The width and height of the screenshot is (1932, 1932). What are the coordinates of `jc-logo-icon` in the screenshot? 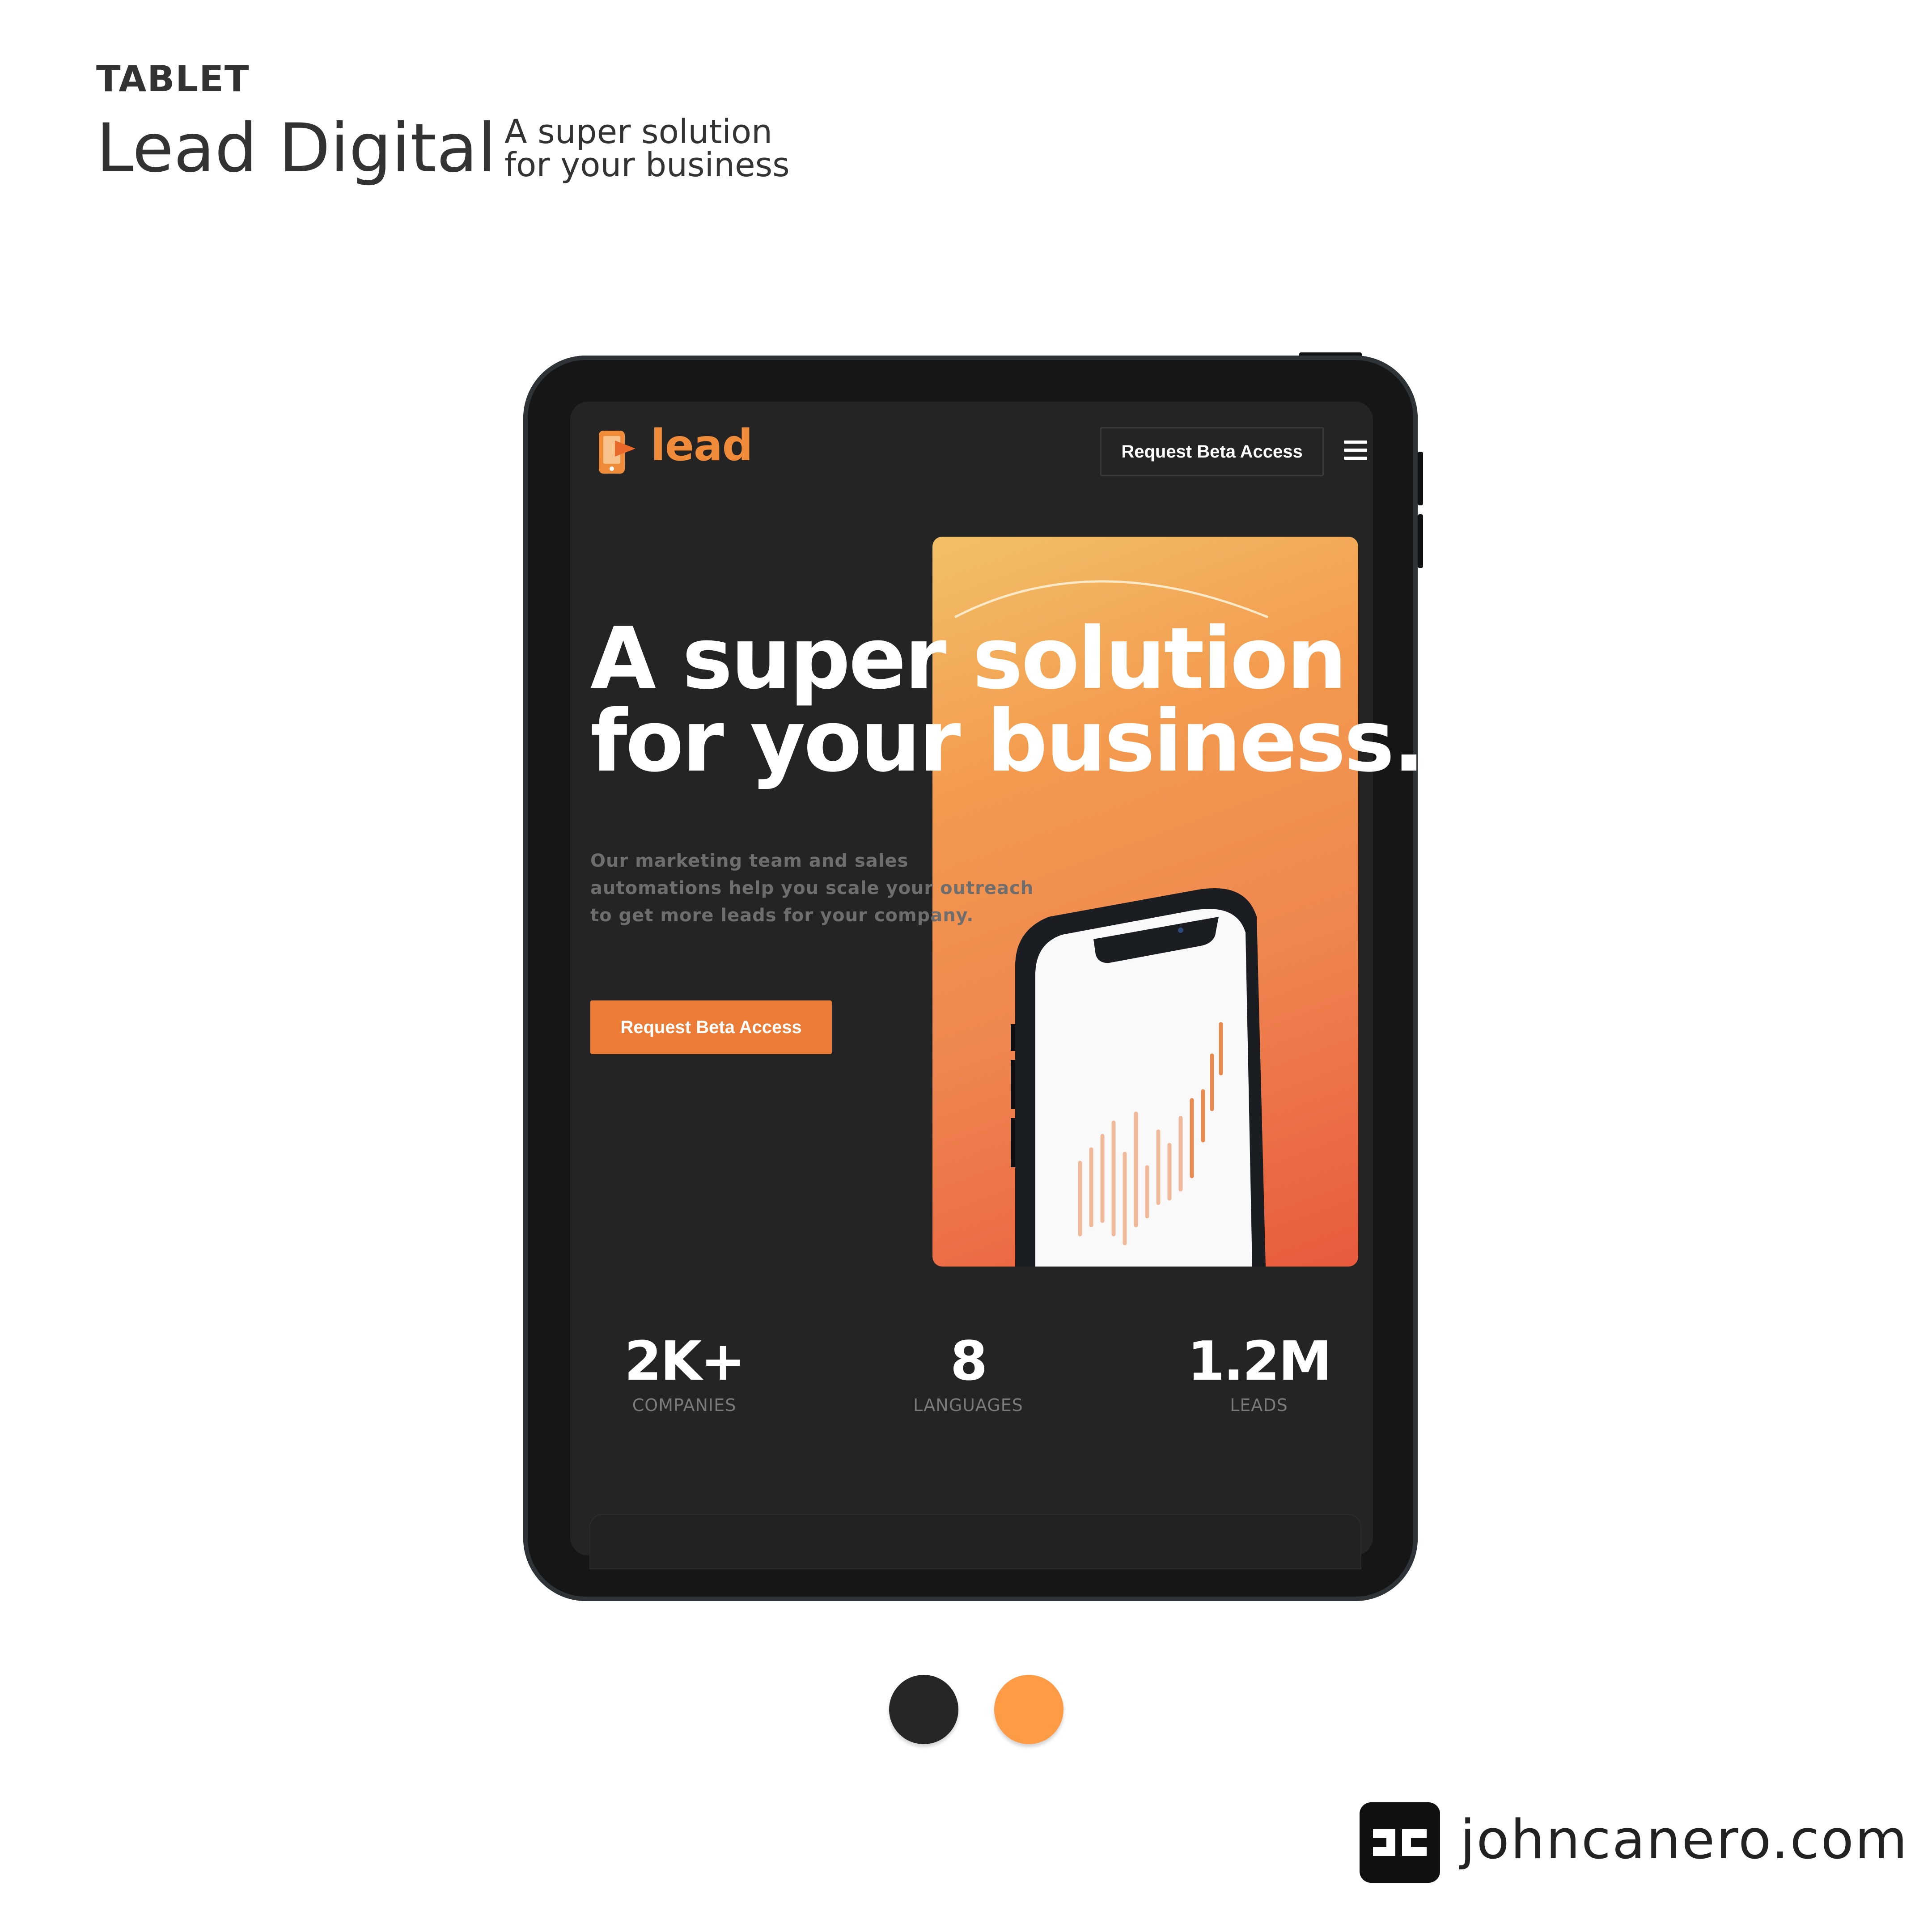 It's located at (1400, 1842).